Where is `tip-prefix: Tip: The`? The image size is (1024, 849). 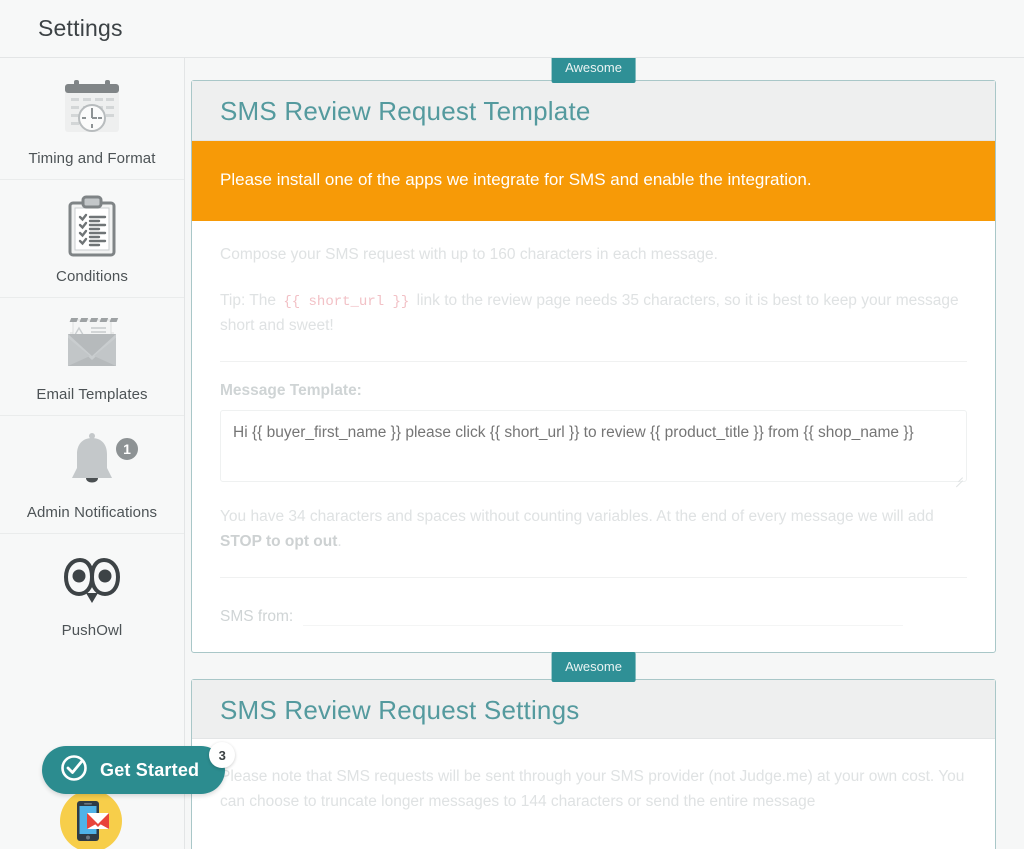
tip-prefix: Tip: The is located at coordinates (248, 301).